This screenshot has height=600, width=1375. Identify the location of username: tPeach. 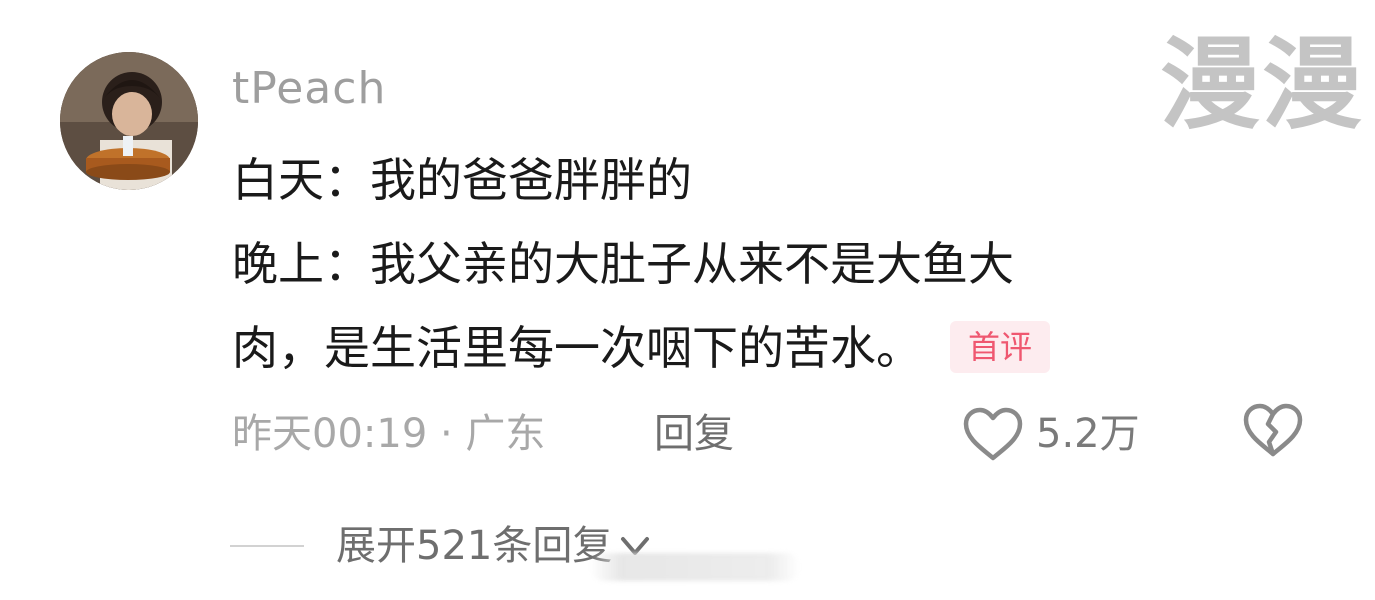
(309, 89).